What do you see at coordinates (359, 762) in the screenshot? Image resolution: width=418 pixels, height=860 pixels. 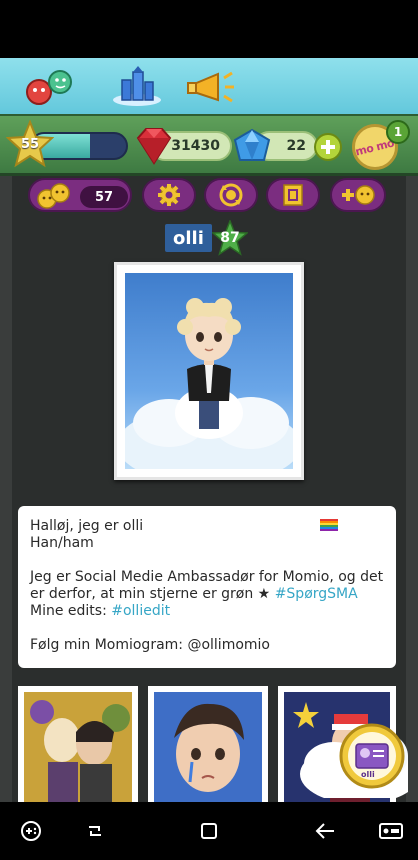 I see `id-card-icon` at bounding box center [359, 762].